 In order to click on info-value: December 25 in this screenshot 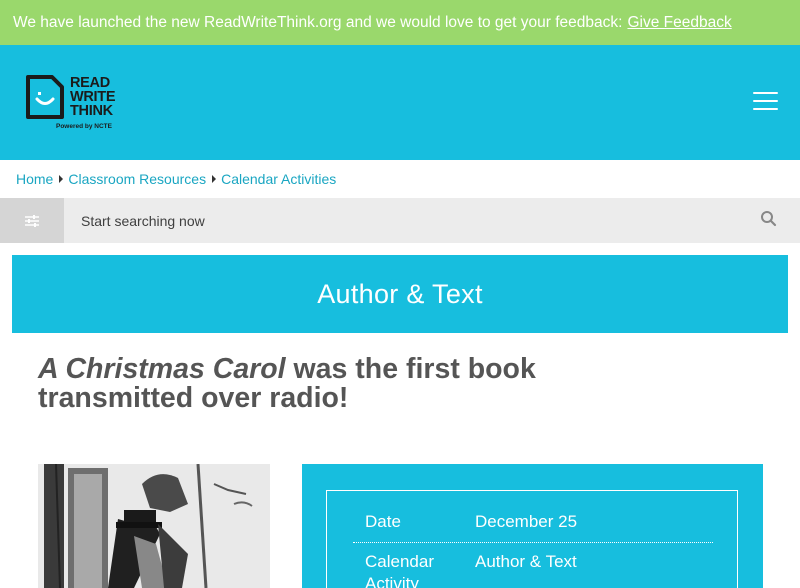, I will do `click(526, 521)`.